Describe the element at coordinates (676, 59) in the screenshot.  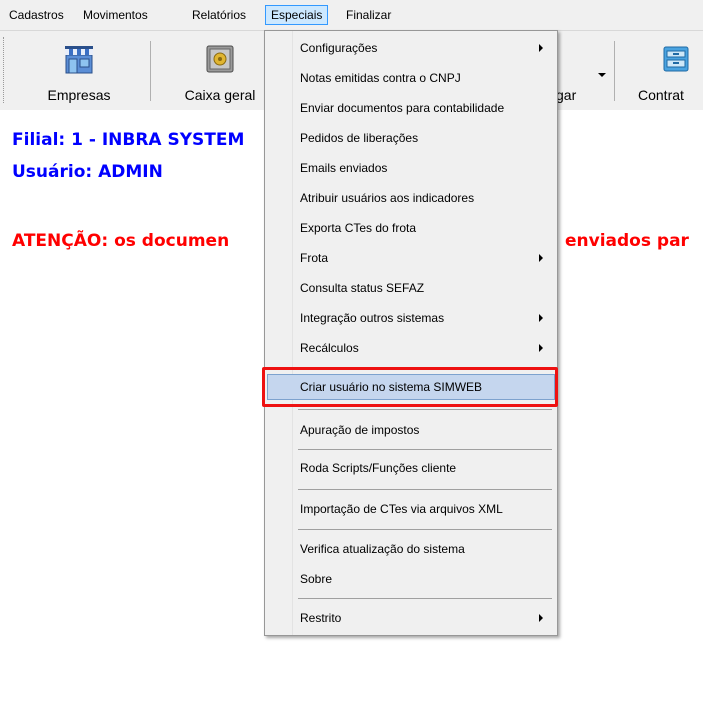
I see `contracts-icon` at that location.